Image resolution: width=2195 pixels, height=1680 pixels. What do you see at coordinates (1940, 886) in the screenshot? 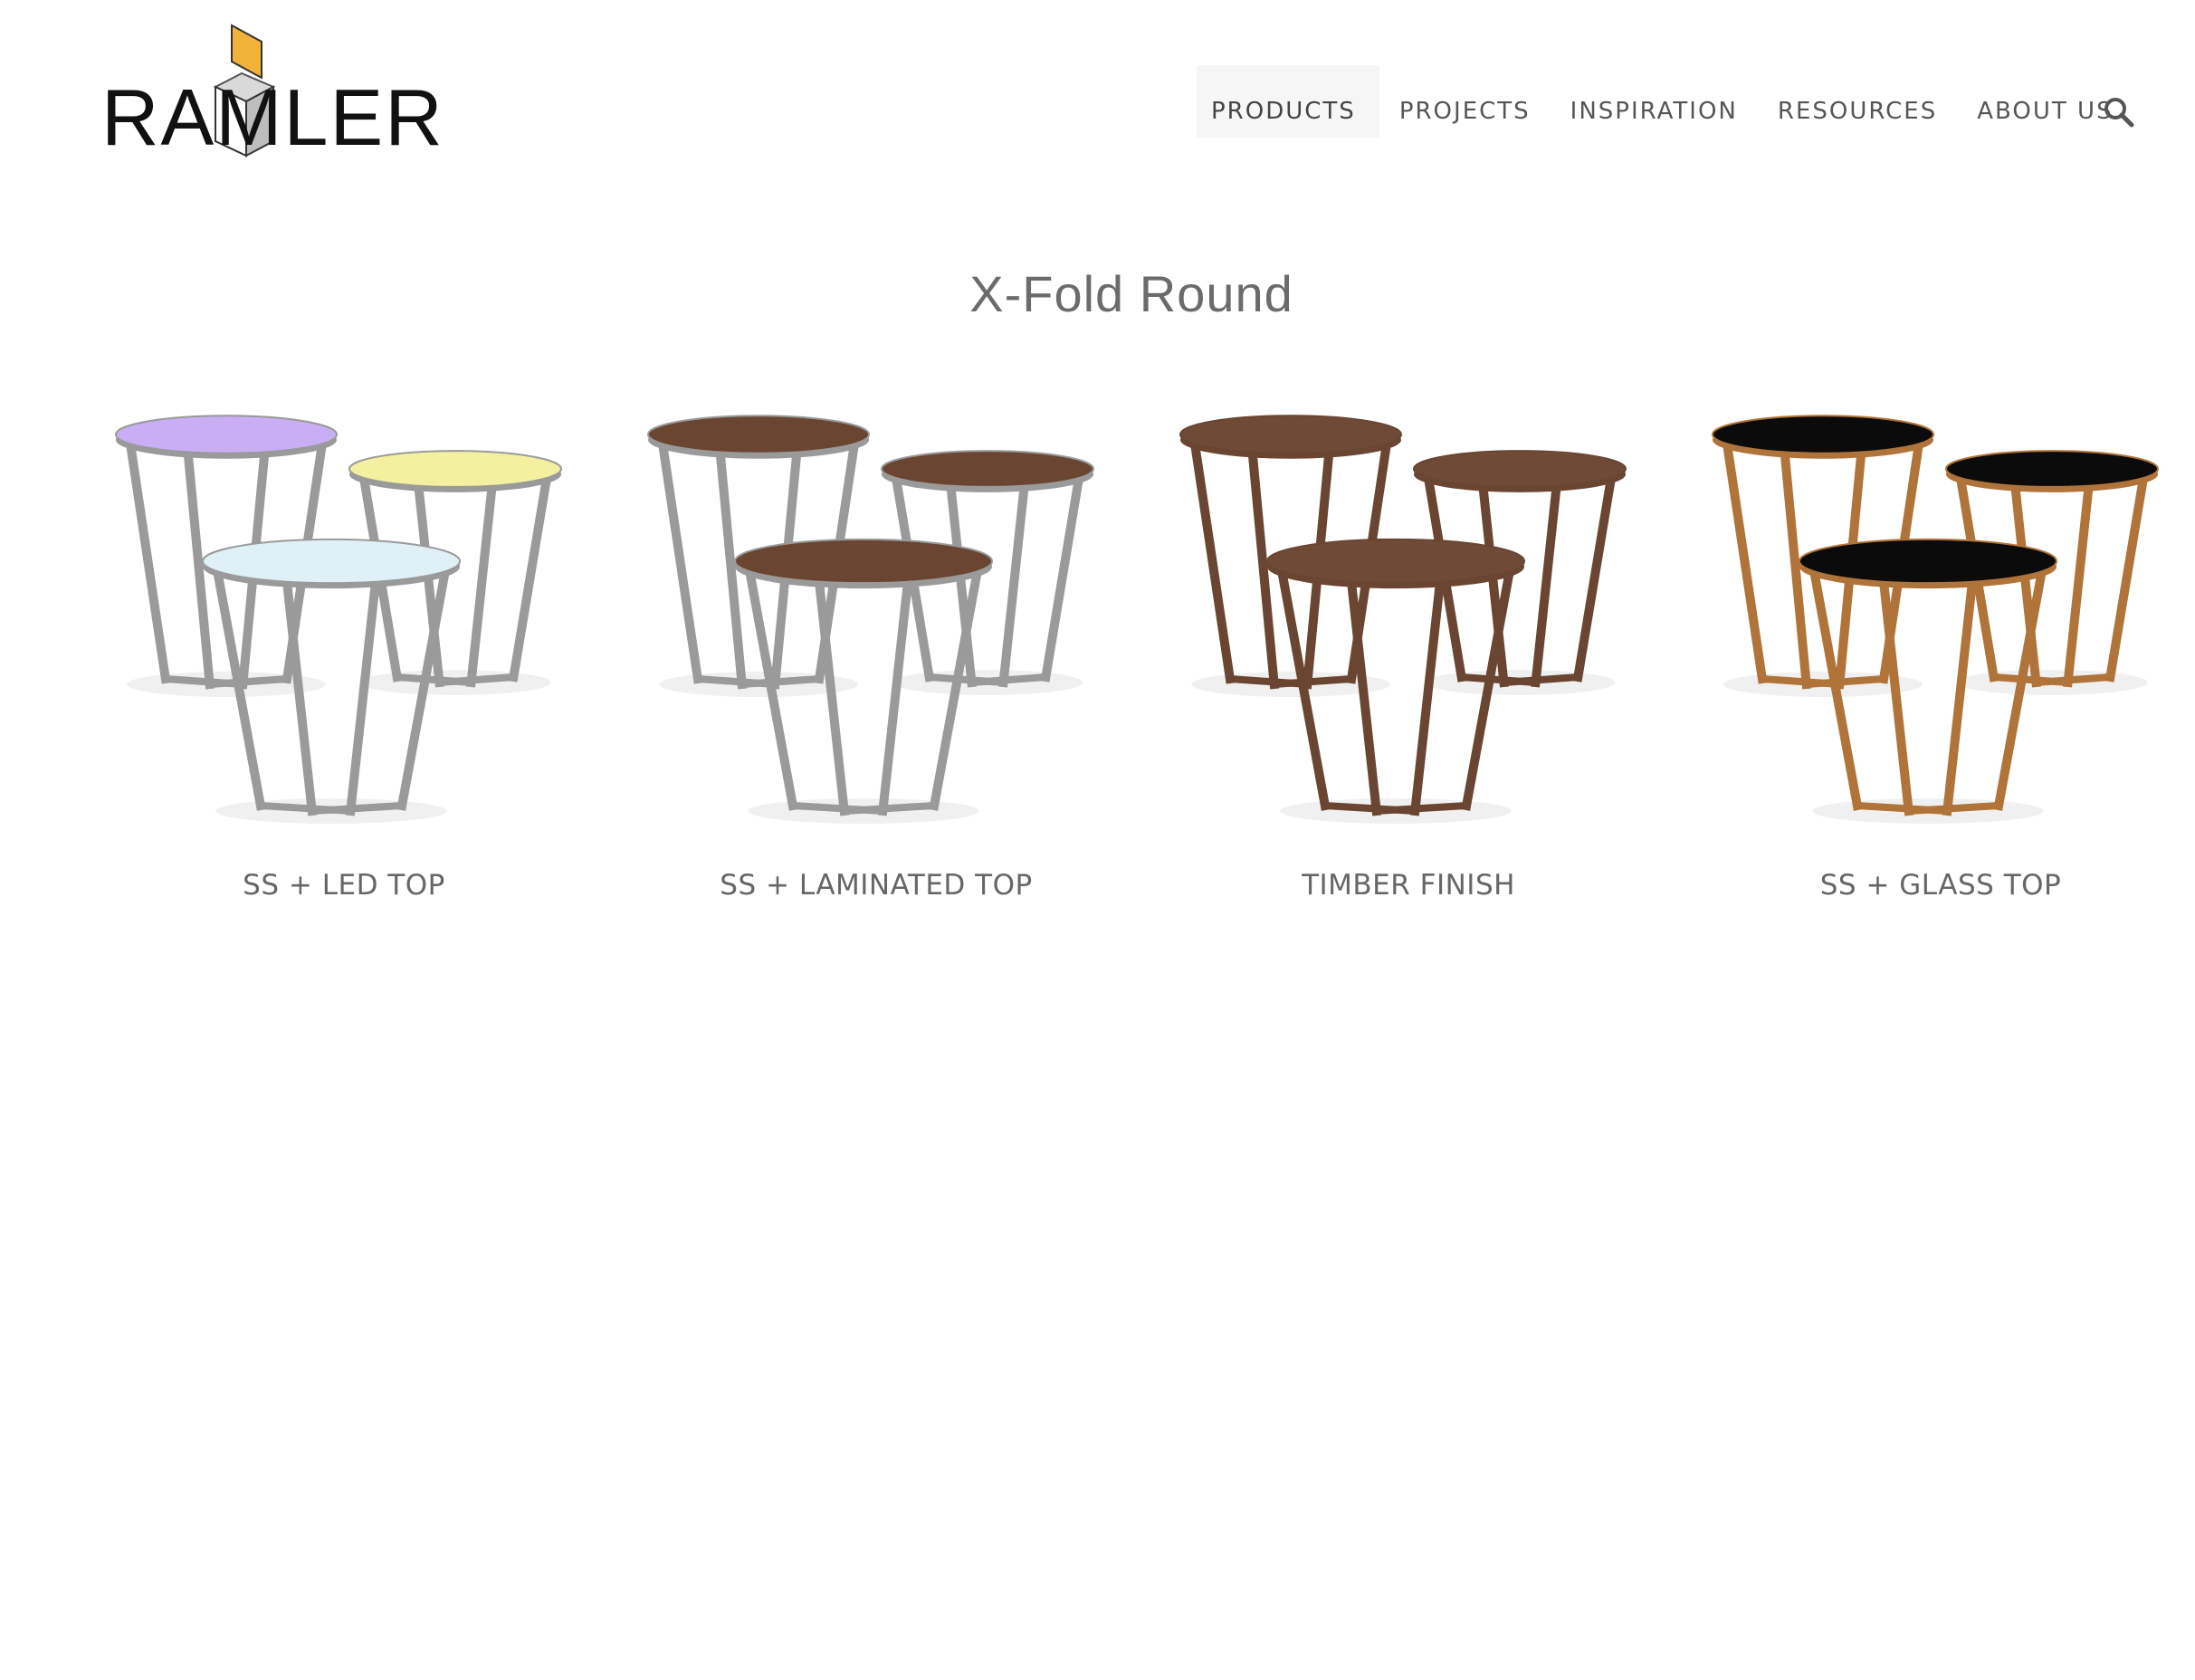
I see `product-label: SS + GLASS TOP` at bounding box center [1940, 886].